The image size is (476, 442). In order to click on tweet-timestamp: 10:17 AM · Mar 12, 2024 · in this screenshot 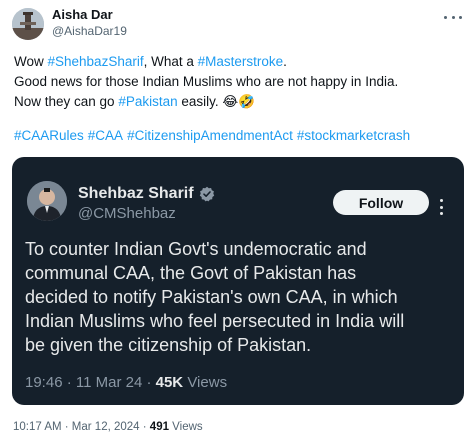, I will do `click(81, 427)`.